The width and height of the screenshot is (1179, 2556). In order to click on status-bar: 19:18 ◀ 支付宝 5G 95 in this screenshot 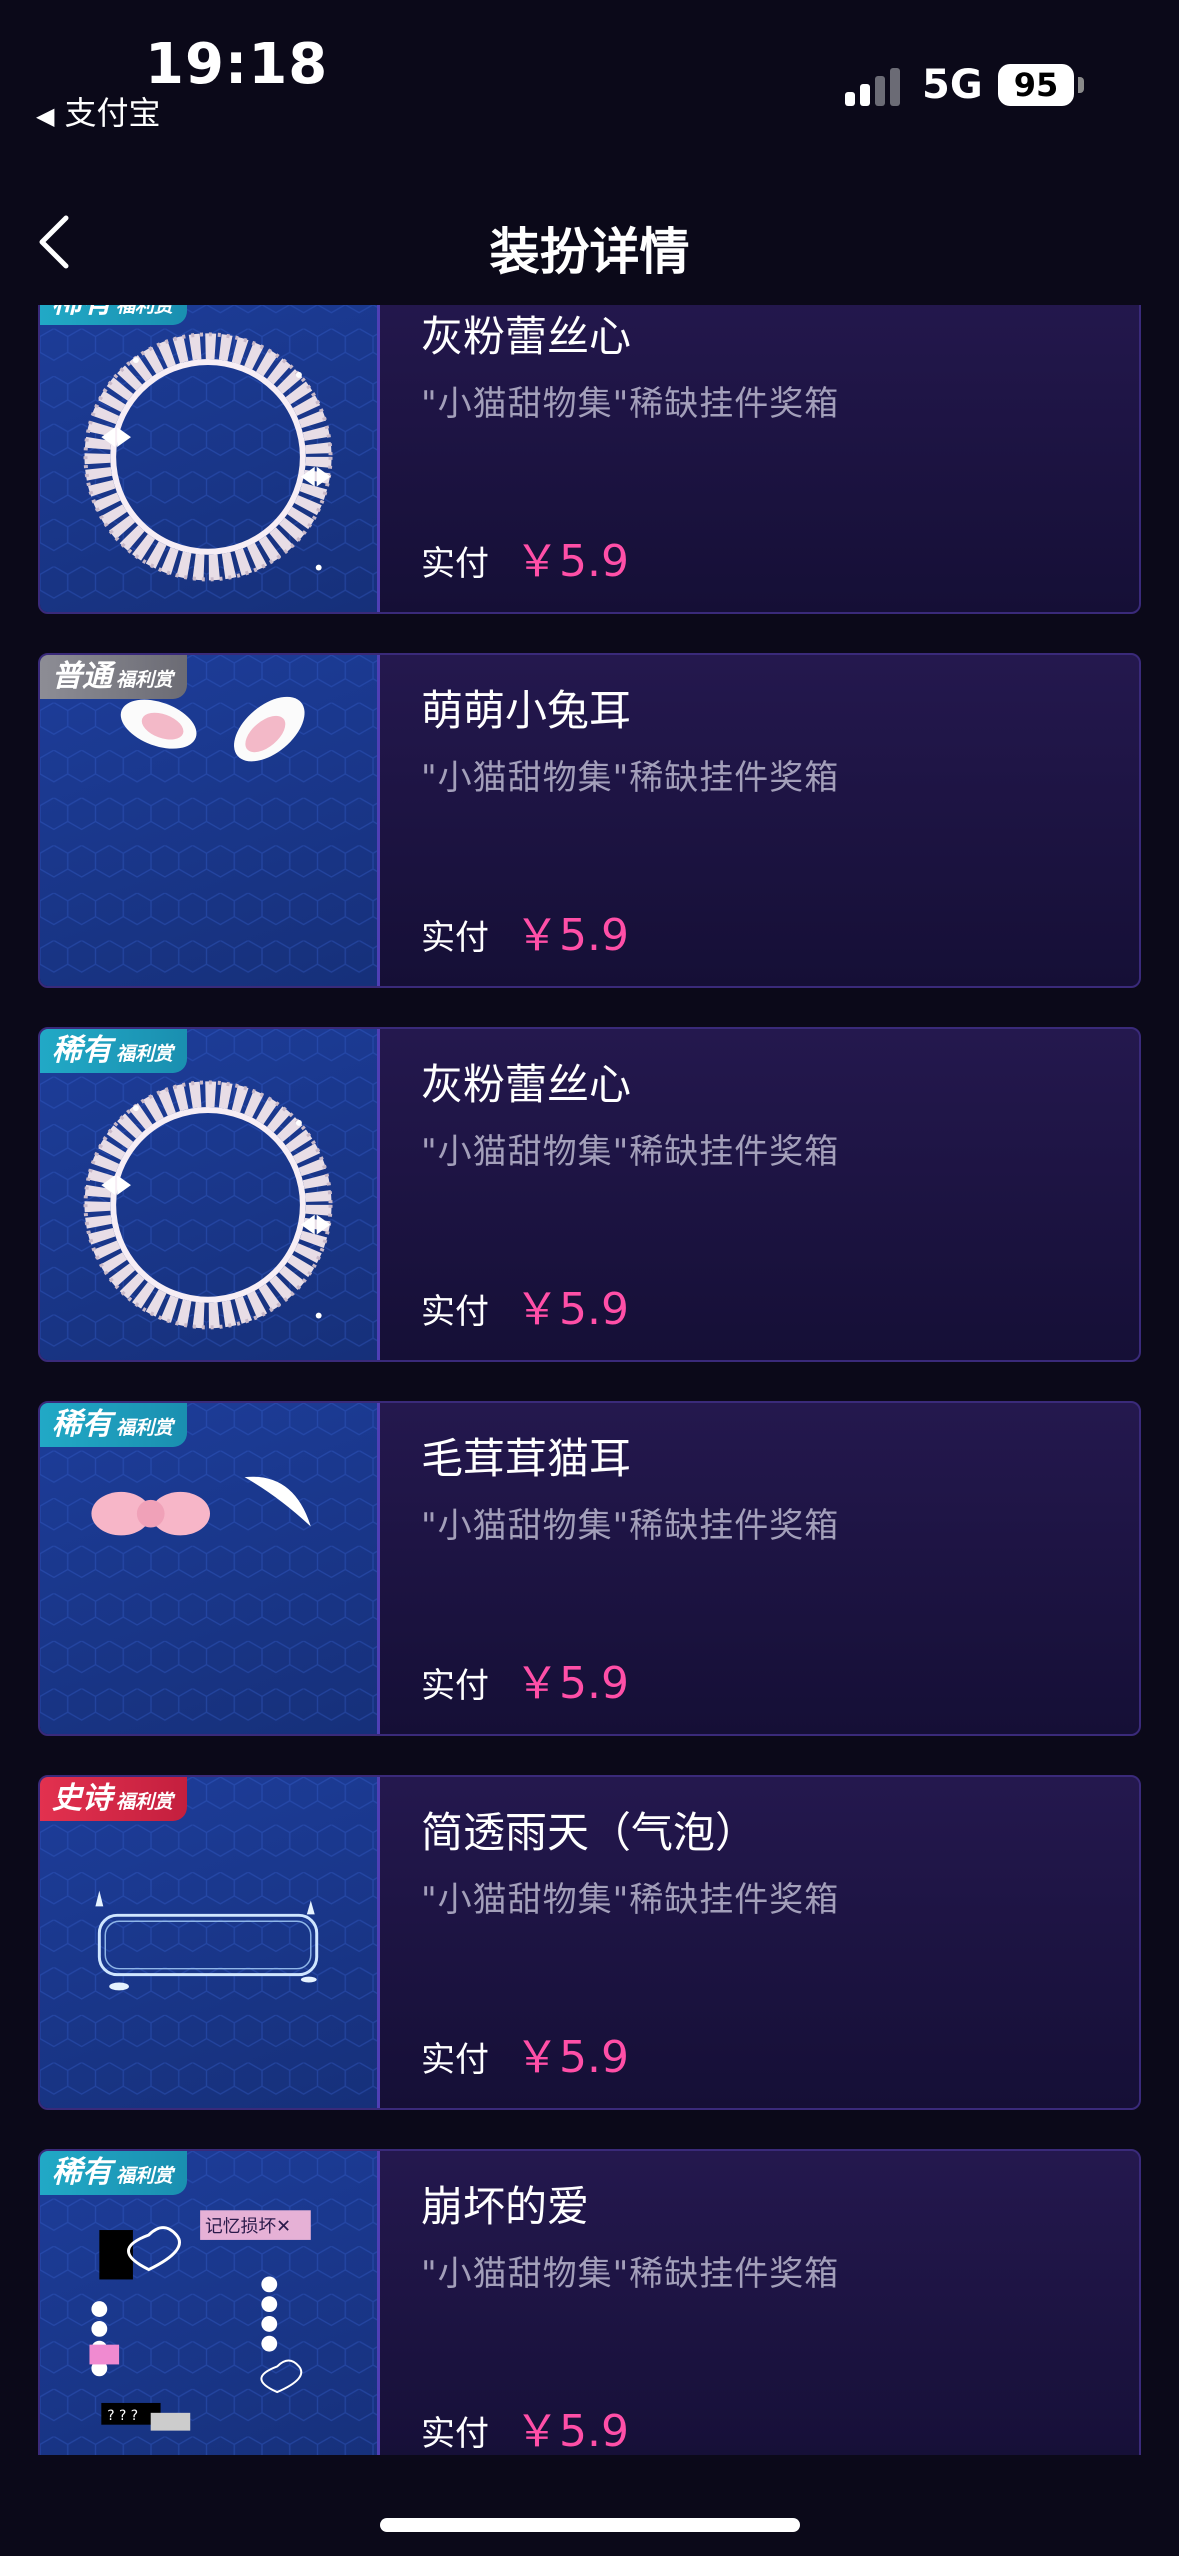, I will do `click(589, 75)`.